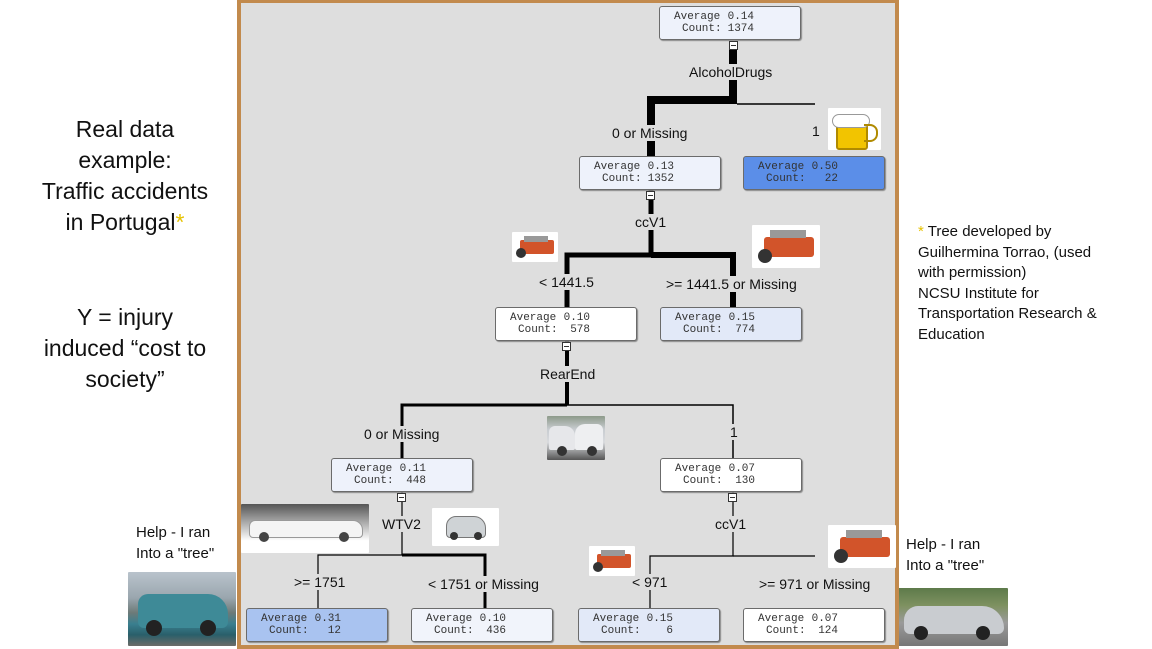 The image size is (1152, 649). Describe the element at coordinates (731, 475) in the screenshot. I see `tree-node-rearend-1: Average 0.07 Count: 130` at that location.